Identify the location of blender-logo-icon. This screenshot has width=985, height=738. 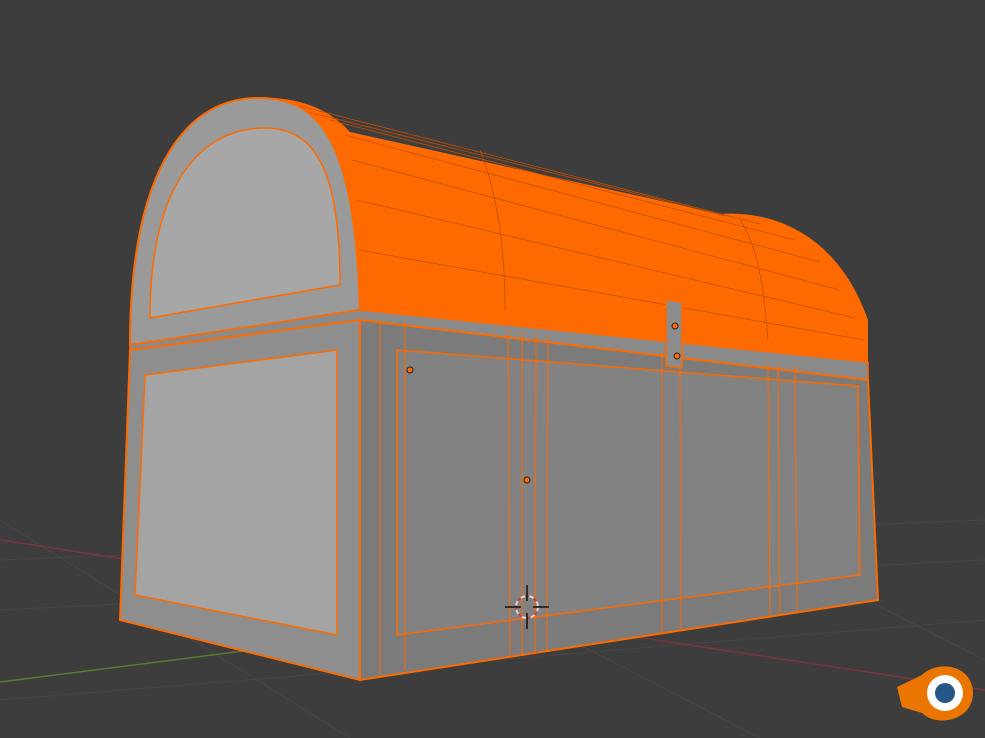
(935, 693).